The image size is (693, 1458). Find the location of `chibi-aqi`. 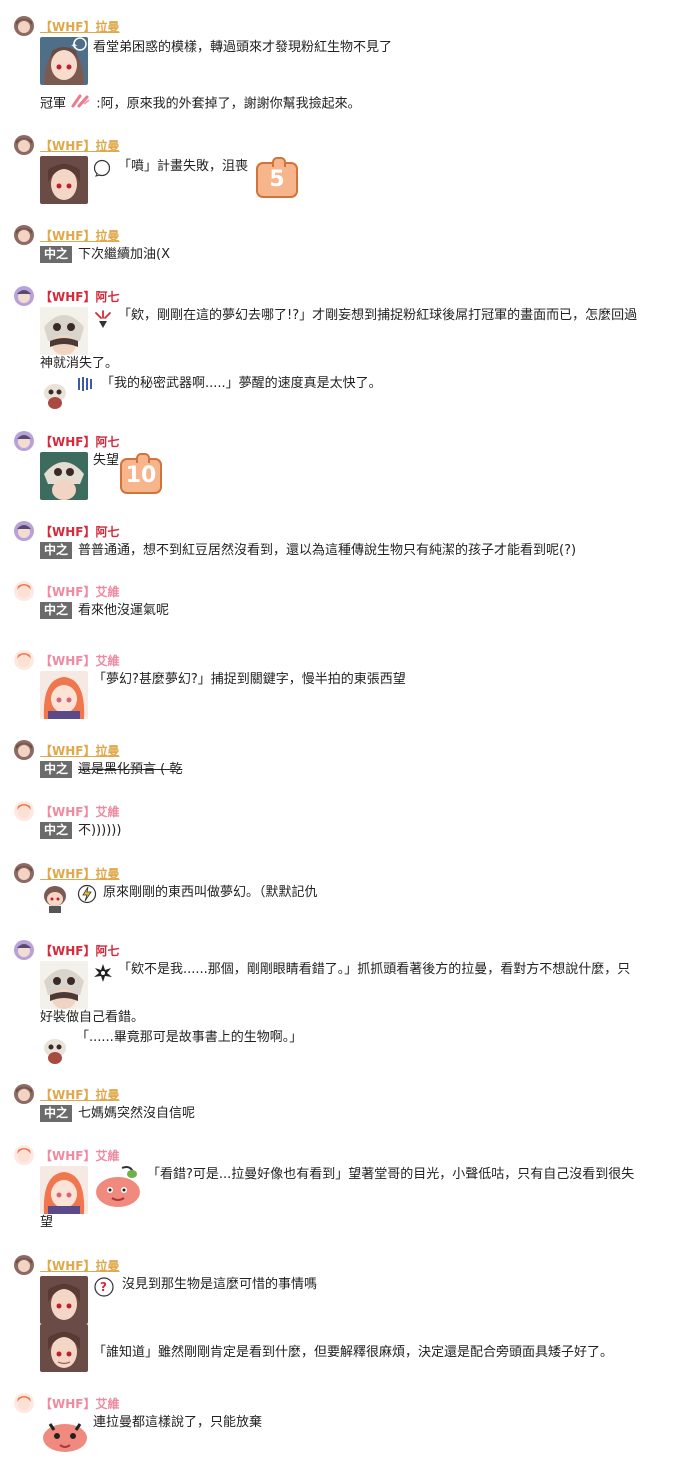

chibi-aqi is located at coordinates (55, 395).